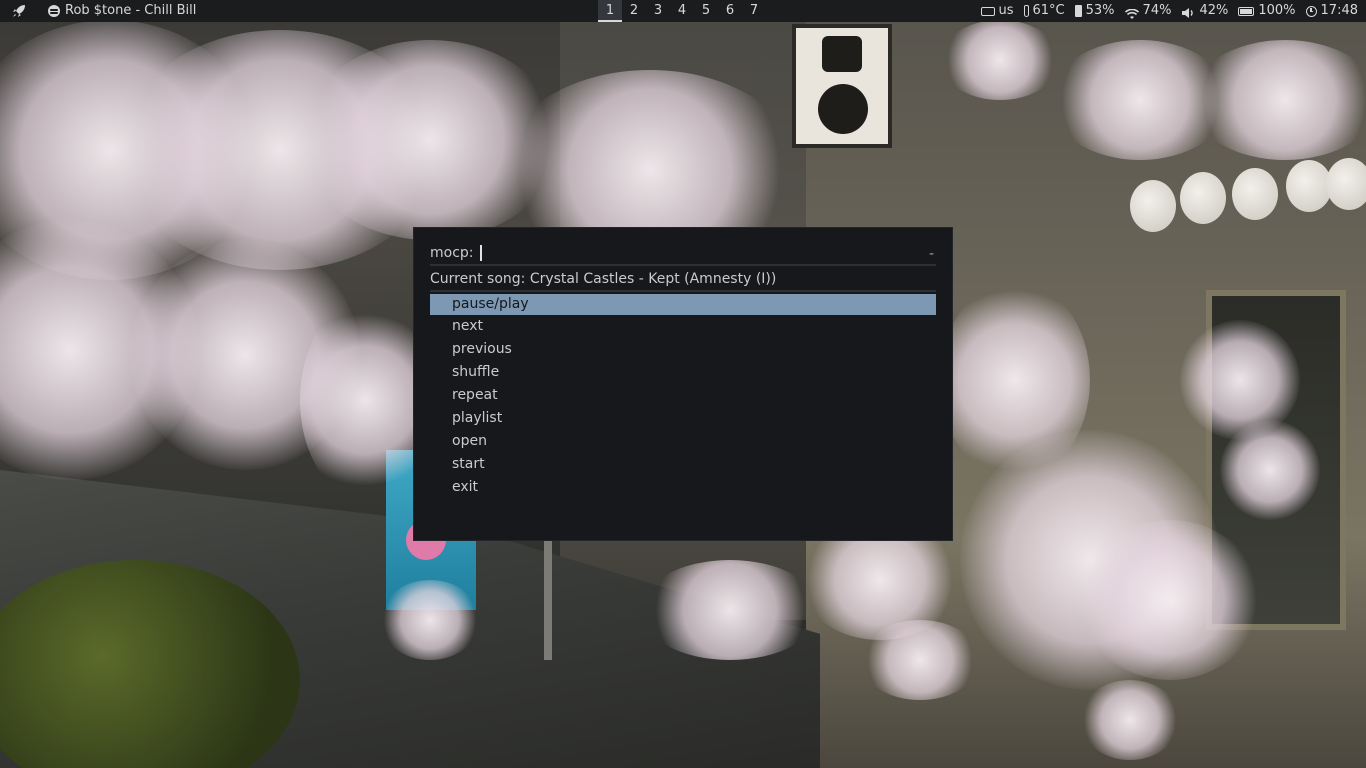 The height and width of the screenshot is (768, 1366). What do you see at coordinates (683, 372) in the screenshot?
I see `menu-item-shuffle: shuffle` at bounding box center [683, 372].